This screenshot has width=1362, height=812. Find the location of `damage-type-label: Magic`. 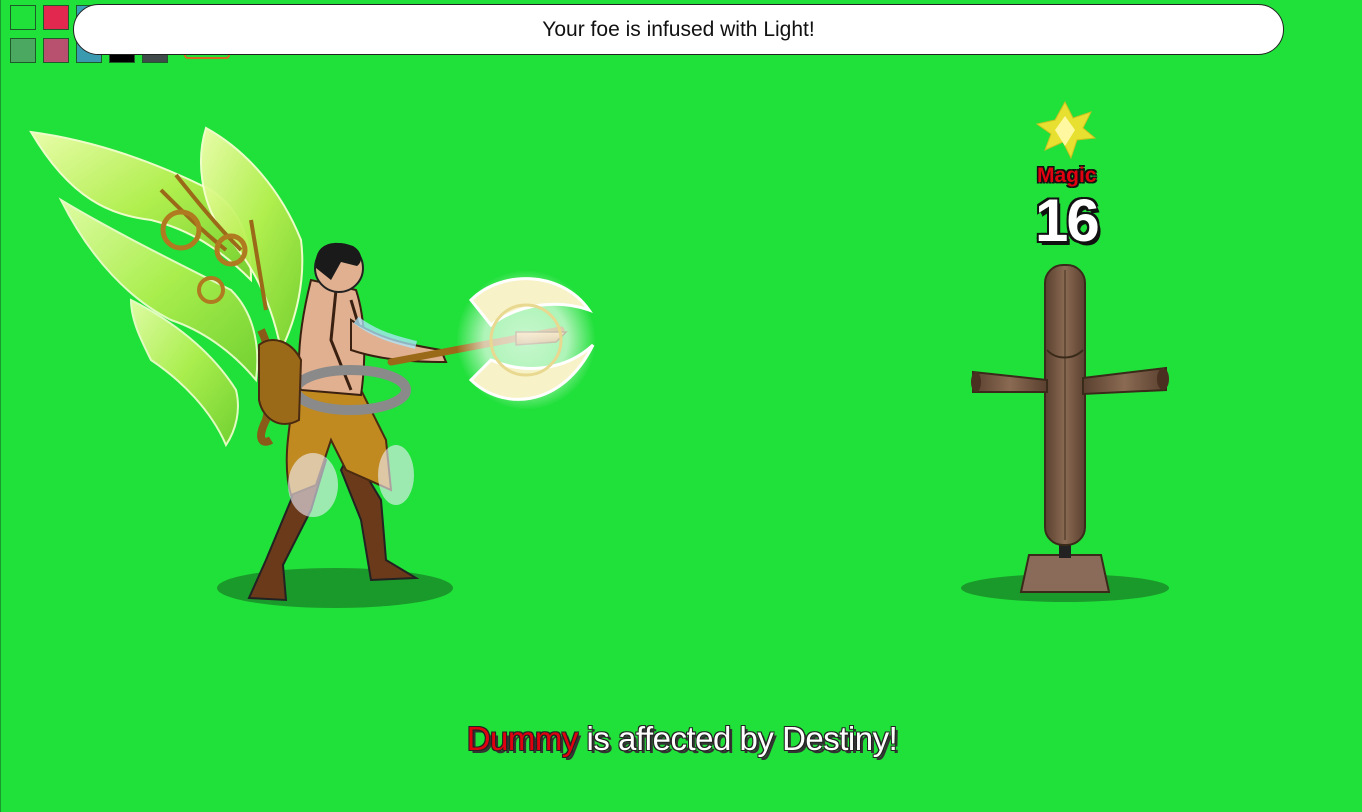

damage-type-label: Magic is located at coordinates (1067, 175).